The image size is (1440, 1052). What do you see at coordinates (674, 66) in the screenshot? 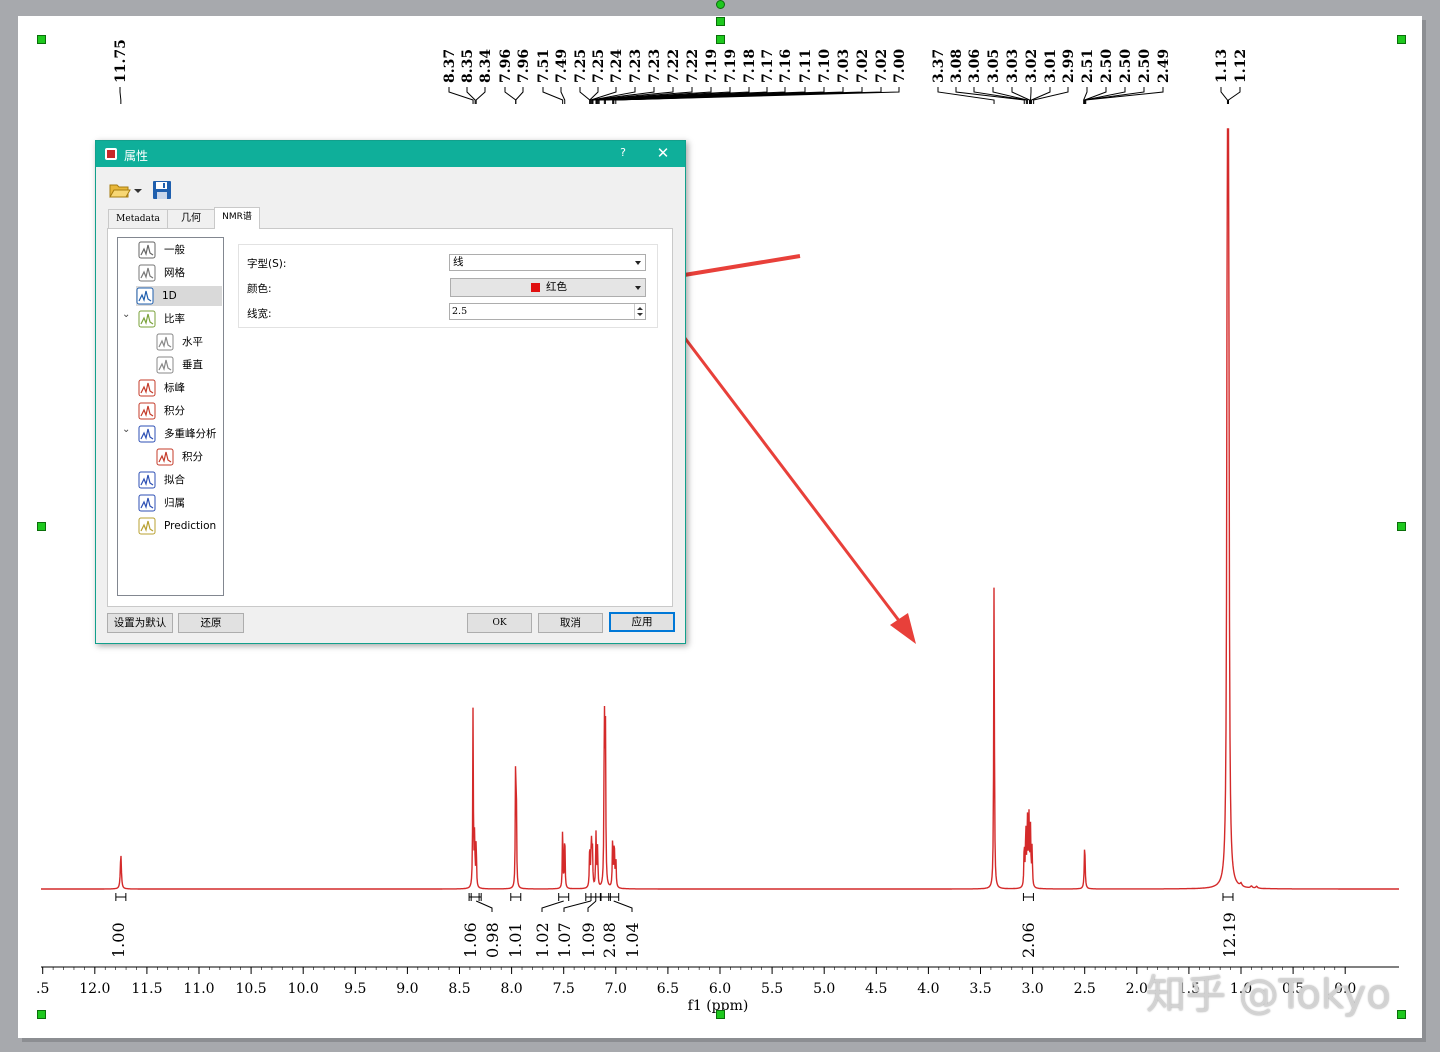
I see `peak-label: 7.22` at bounding box center [674, 66].